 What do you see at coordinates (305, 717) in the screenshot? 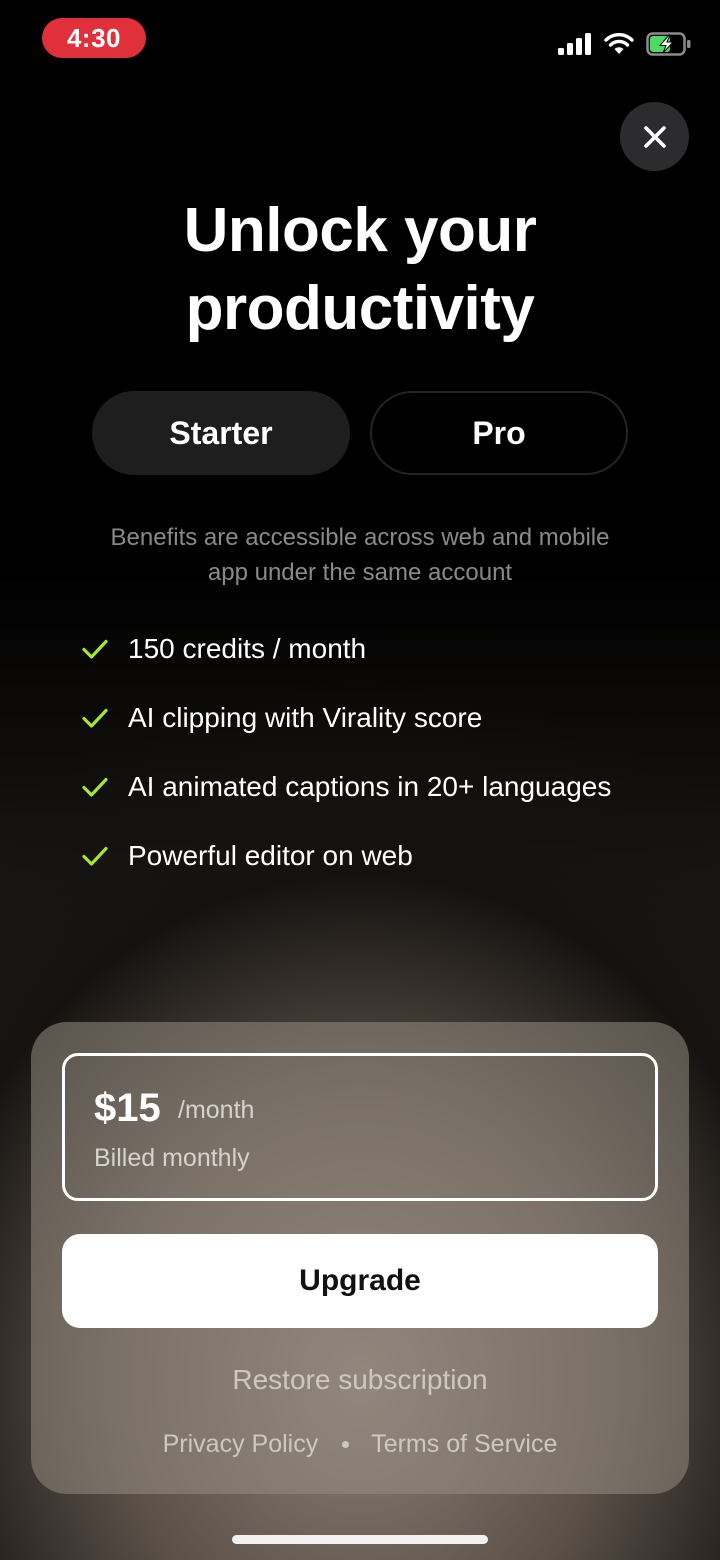
I see `benefit-text: AI clipping with Virality score` at bounding box center [305, 717].